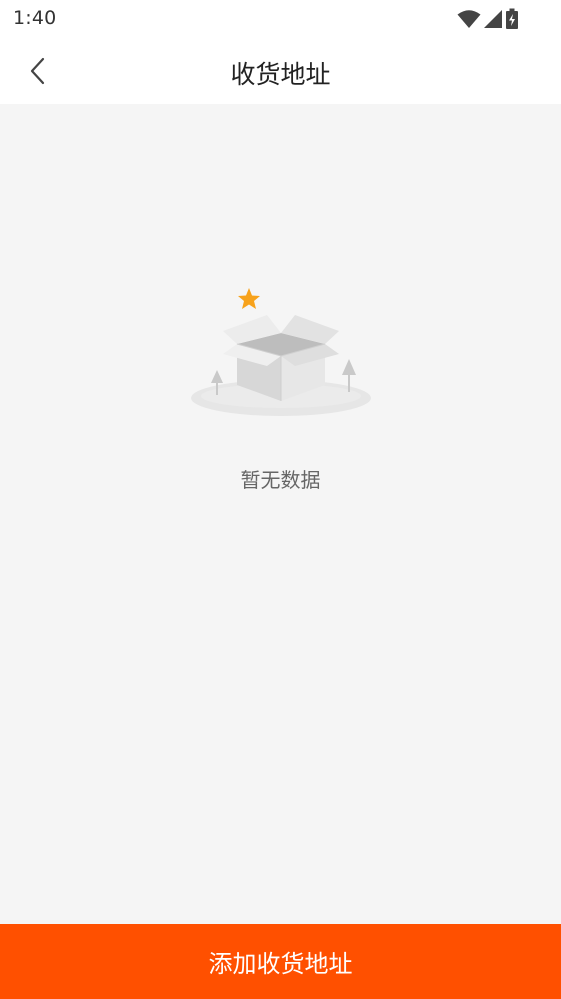  Describe the element at coordinates (281, 352) in the screenshot. I see `open-box-icon` at that location.